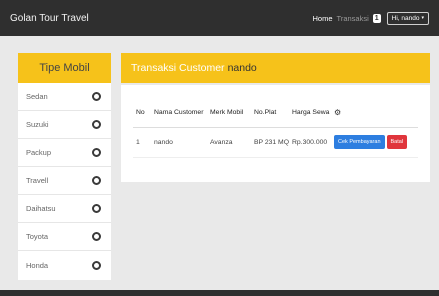  I want to click on sidebar-item-sedan: Sedan, so click(64, 97).